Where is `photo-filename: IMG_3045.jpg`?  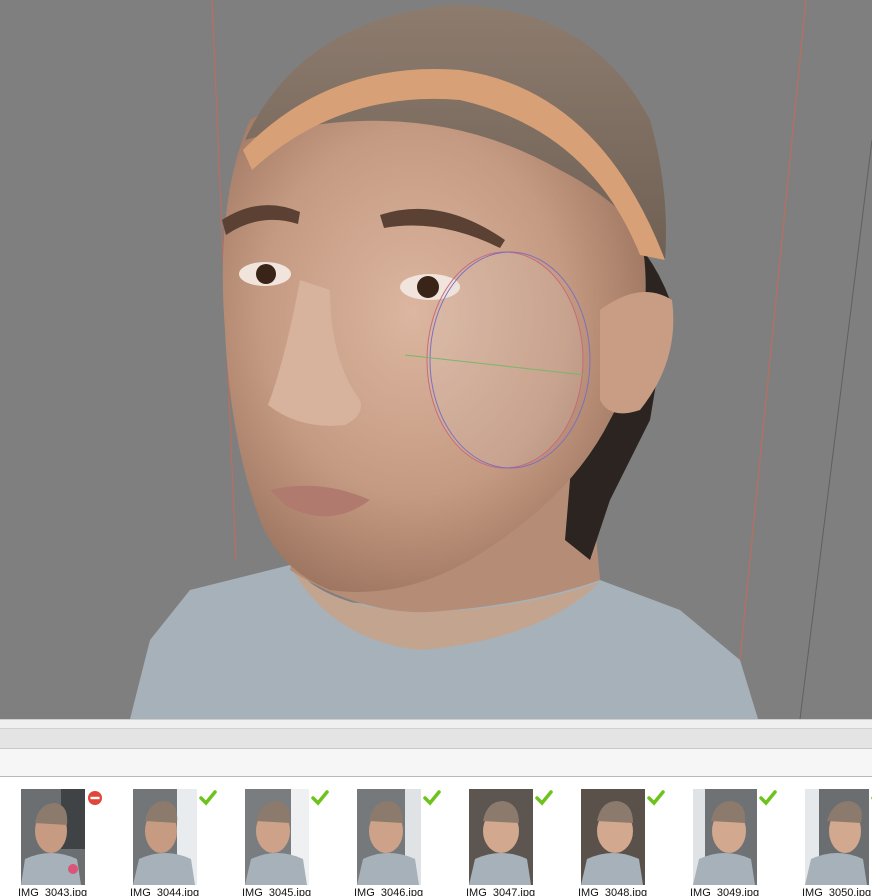
photo-filename: IMG_3045.jpg is located at coordinates (277, 891).